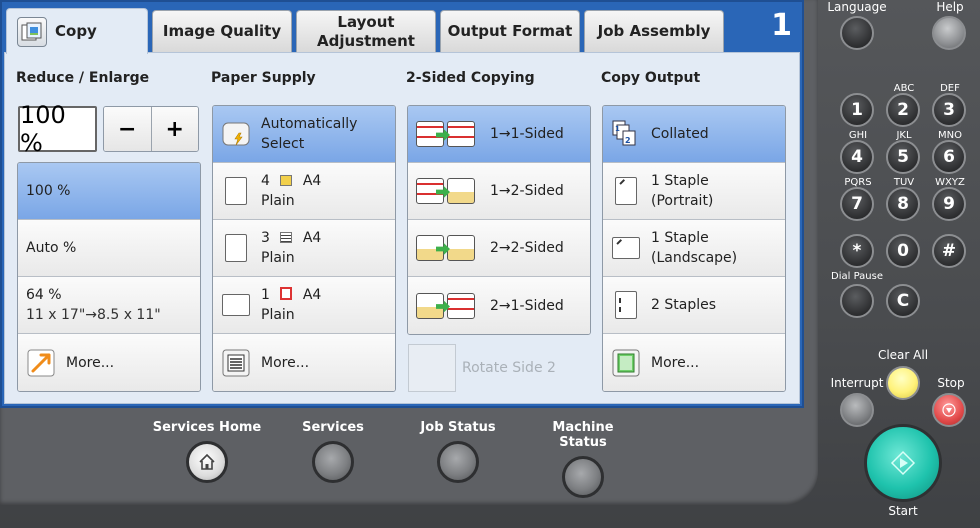 This screenshot has height=528, width=980. Describe the element at coordinates (265, 295) in the screenshot. I see `tray-1-number: 1` at that location.